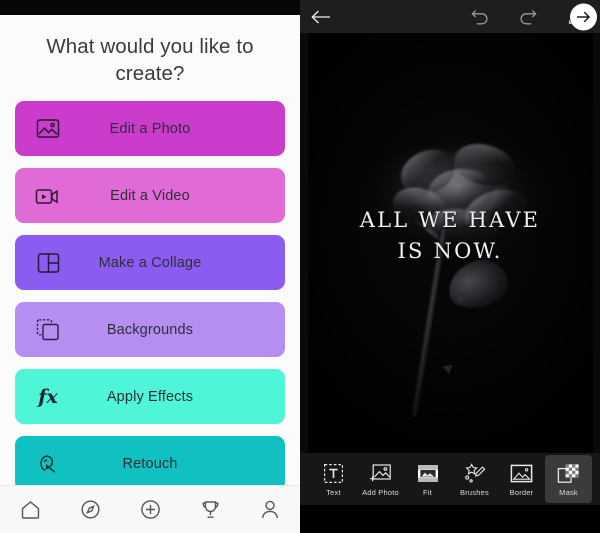 The width and height of the screenshot is (600, 533). I want to click on brushes-icon, so click(474, 473).